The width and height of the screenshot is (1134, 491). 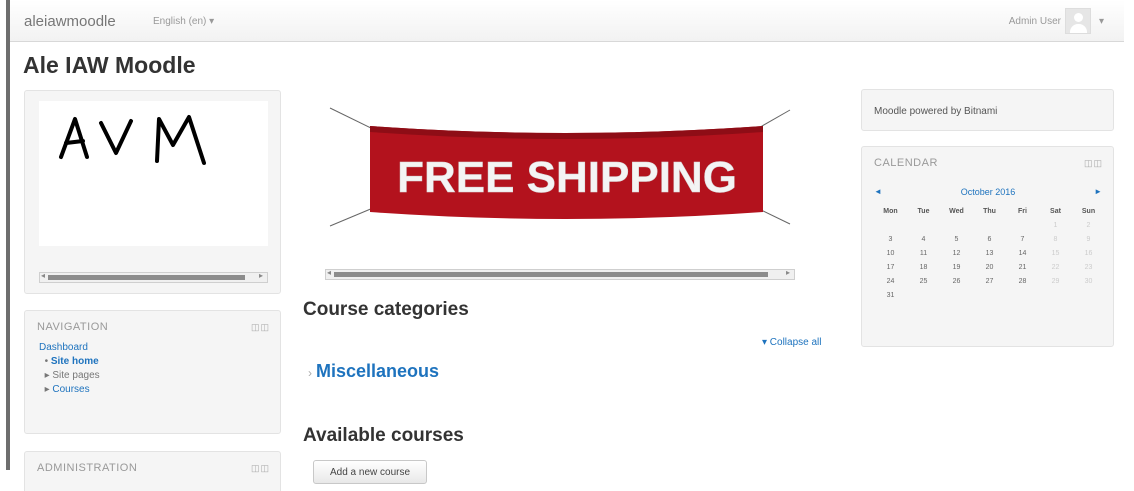 What do you see at coordinates (1022, 267) in the screenshot?
I see `calendar-day: 21` at bounding box center [1022, 267].